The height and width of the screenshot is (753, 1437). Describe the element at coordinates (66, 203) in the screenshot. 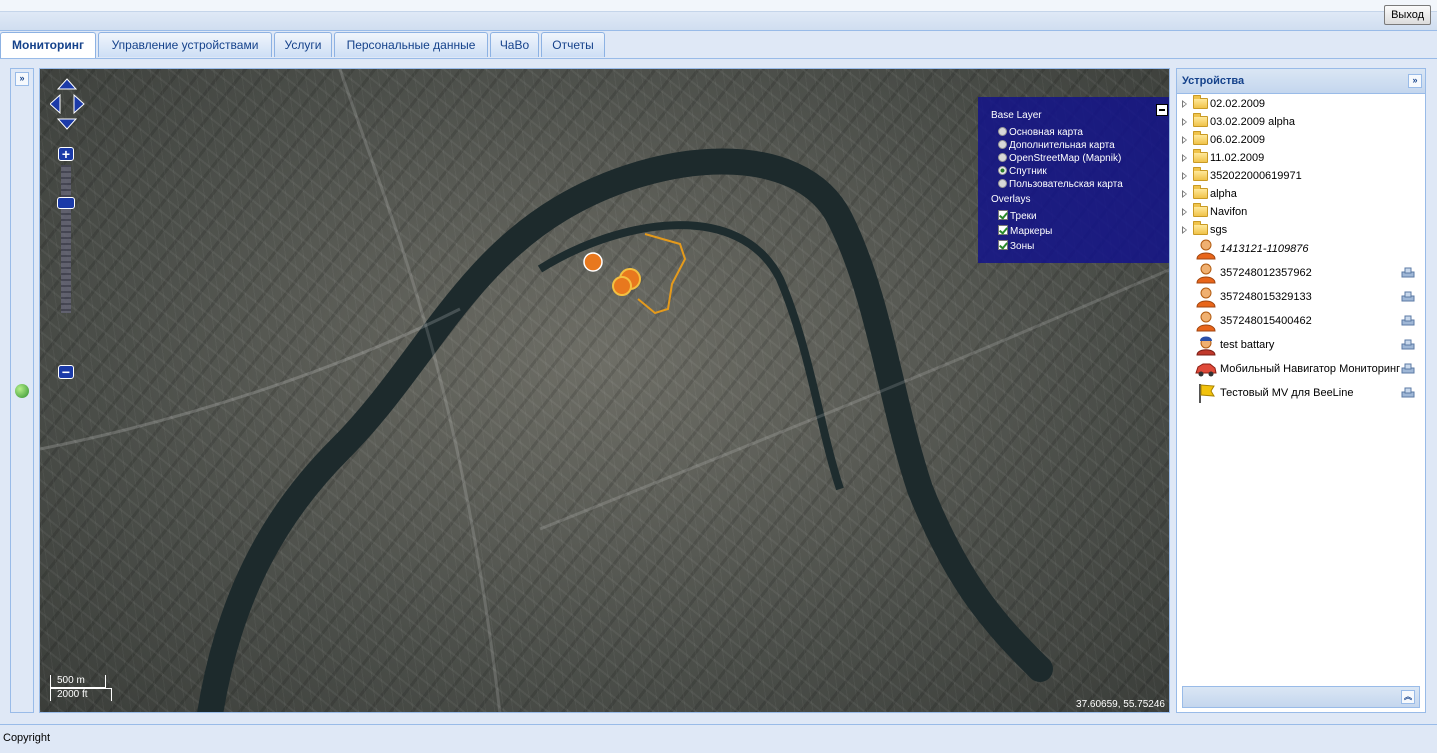

I see `zoom-slider-handle` at that location.